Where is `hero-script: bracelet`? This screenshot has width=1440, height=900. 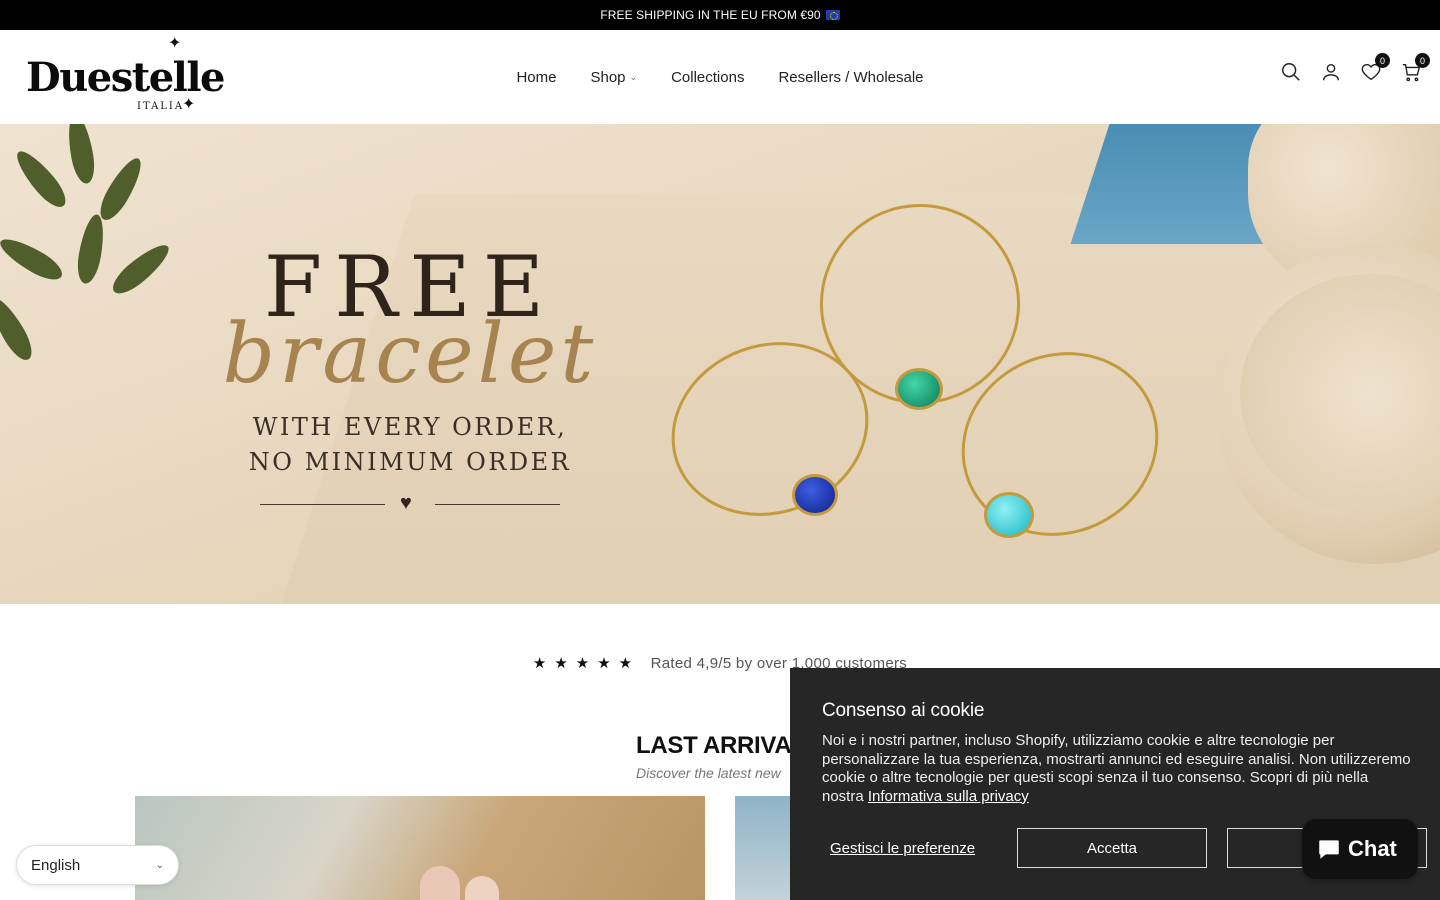
hero-script: bracelet is located at coordinates (410, 354).